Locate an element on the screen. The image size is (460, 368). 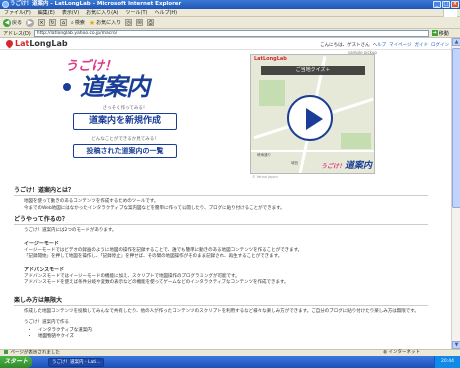
refresh-icon: ↻ is located at coordinates (53, 22).